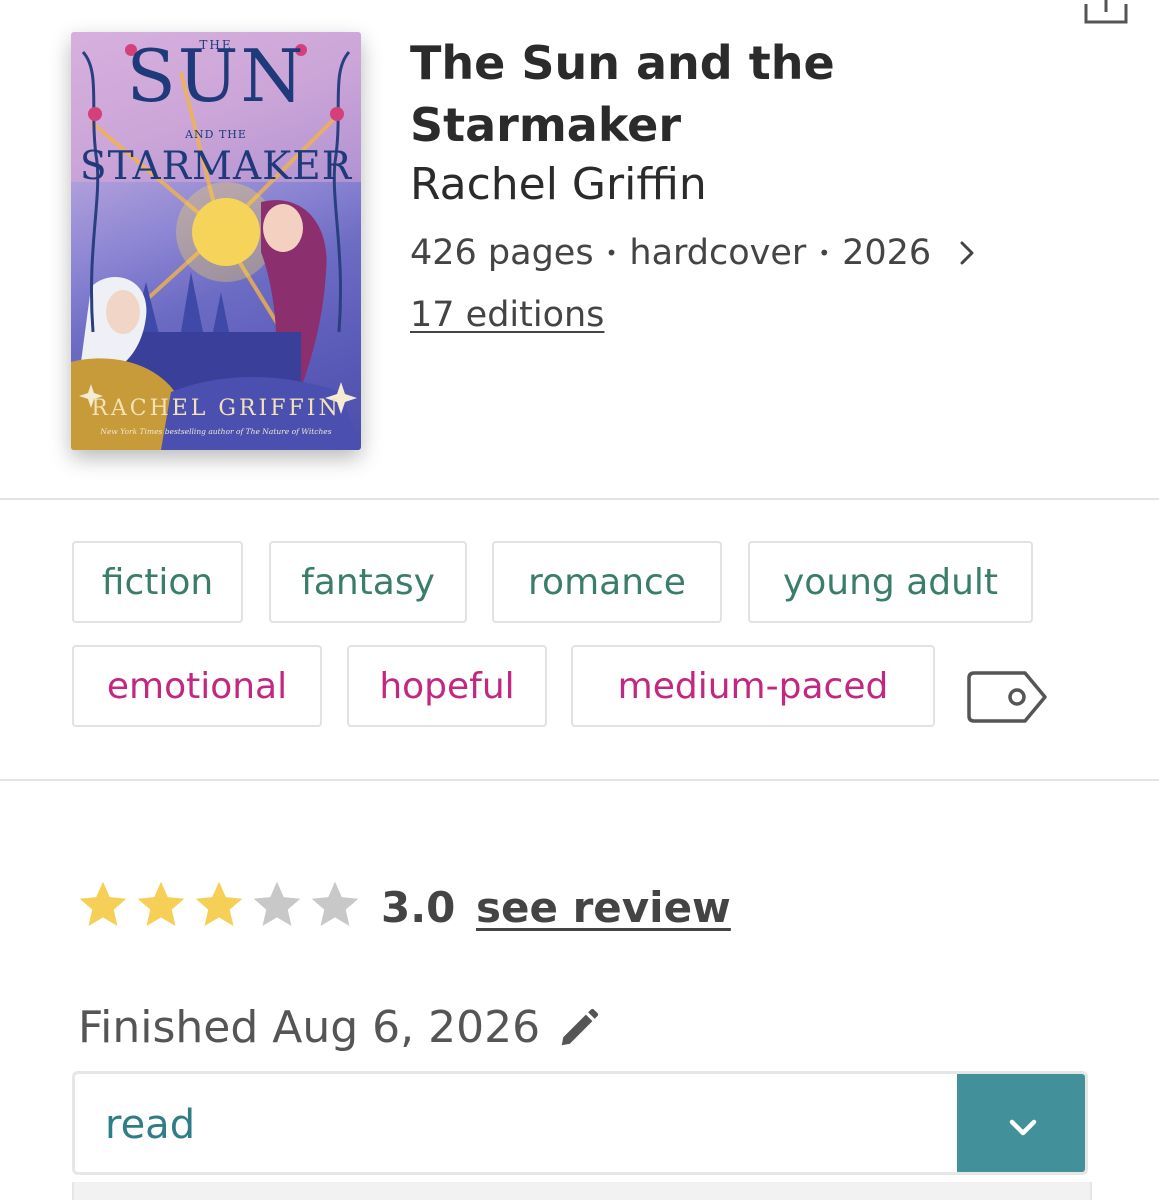 The height and width of the screenshot is (1200, 1159). I want to click on star-rating, so click(219, 905).